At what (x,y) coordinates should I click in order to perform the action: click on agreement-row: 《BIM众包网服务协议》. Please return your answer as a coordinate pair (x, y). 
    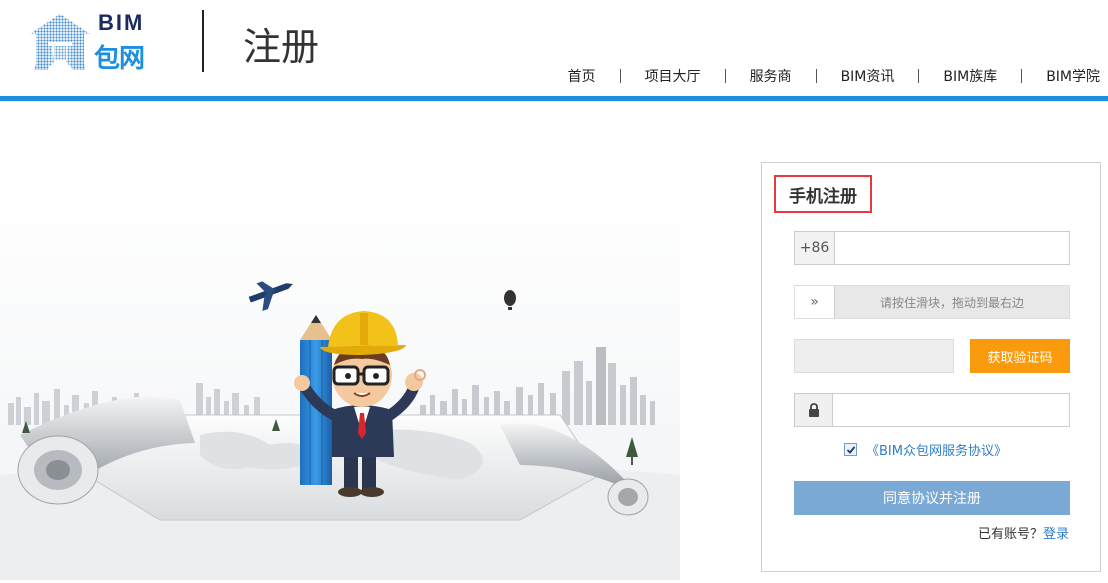
    Looking at the image, I should click on (925, 449).